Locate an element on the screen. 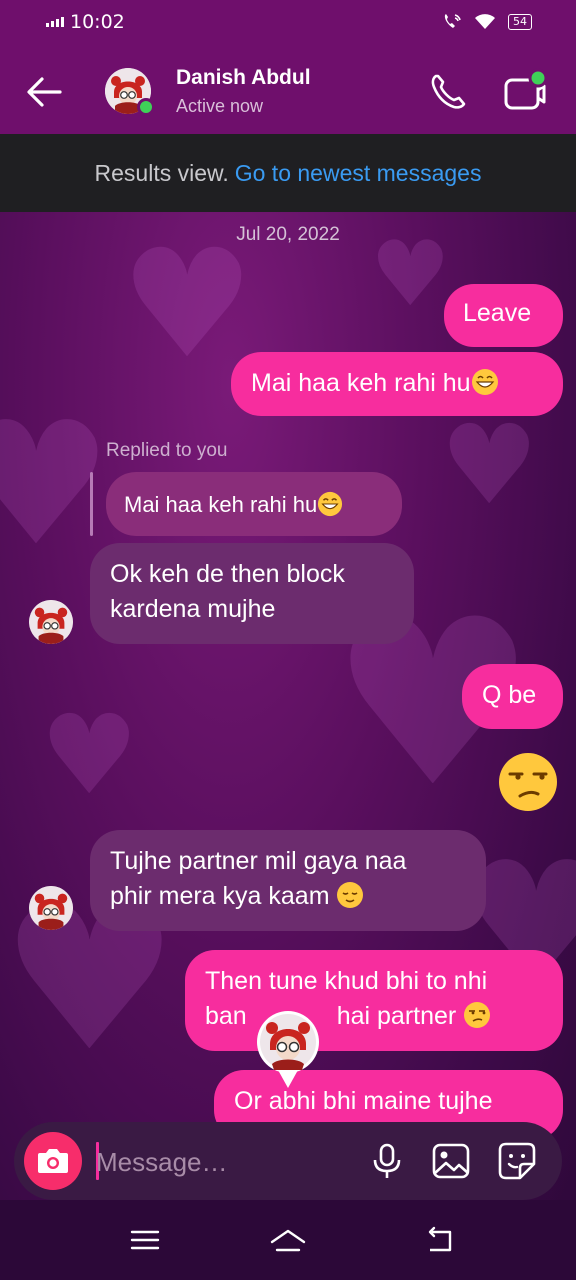 The width and height of the screenshot is (576, 1280). home-icon is located at coordinates (288, 1240).